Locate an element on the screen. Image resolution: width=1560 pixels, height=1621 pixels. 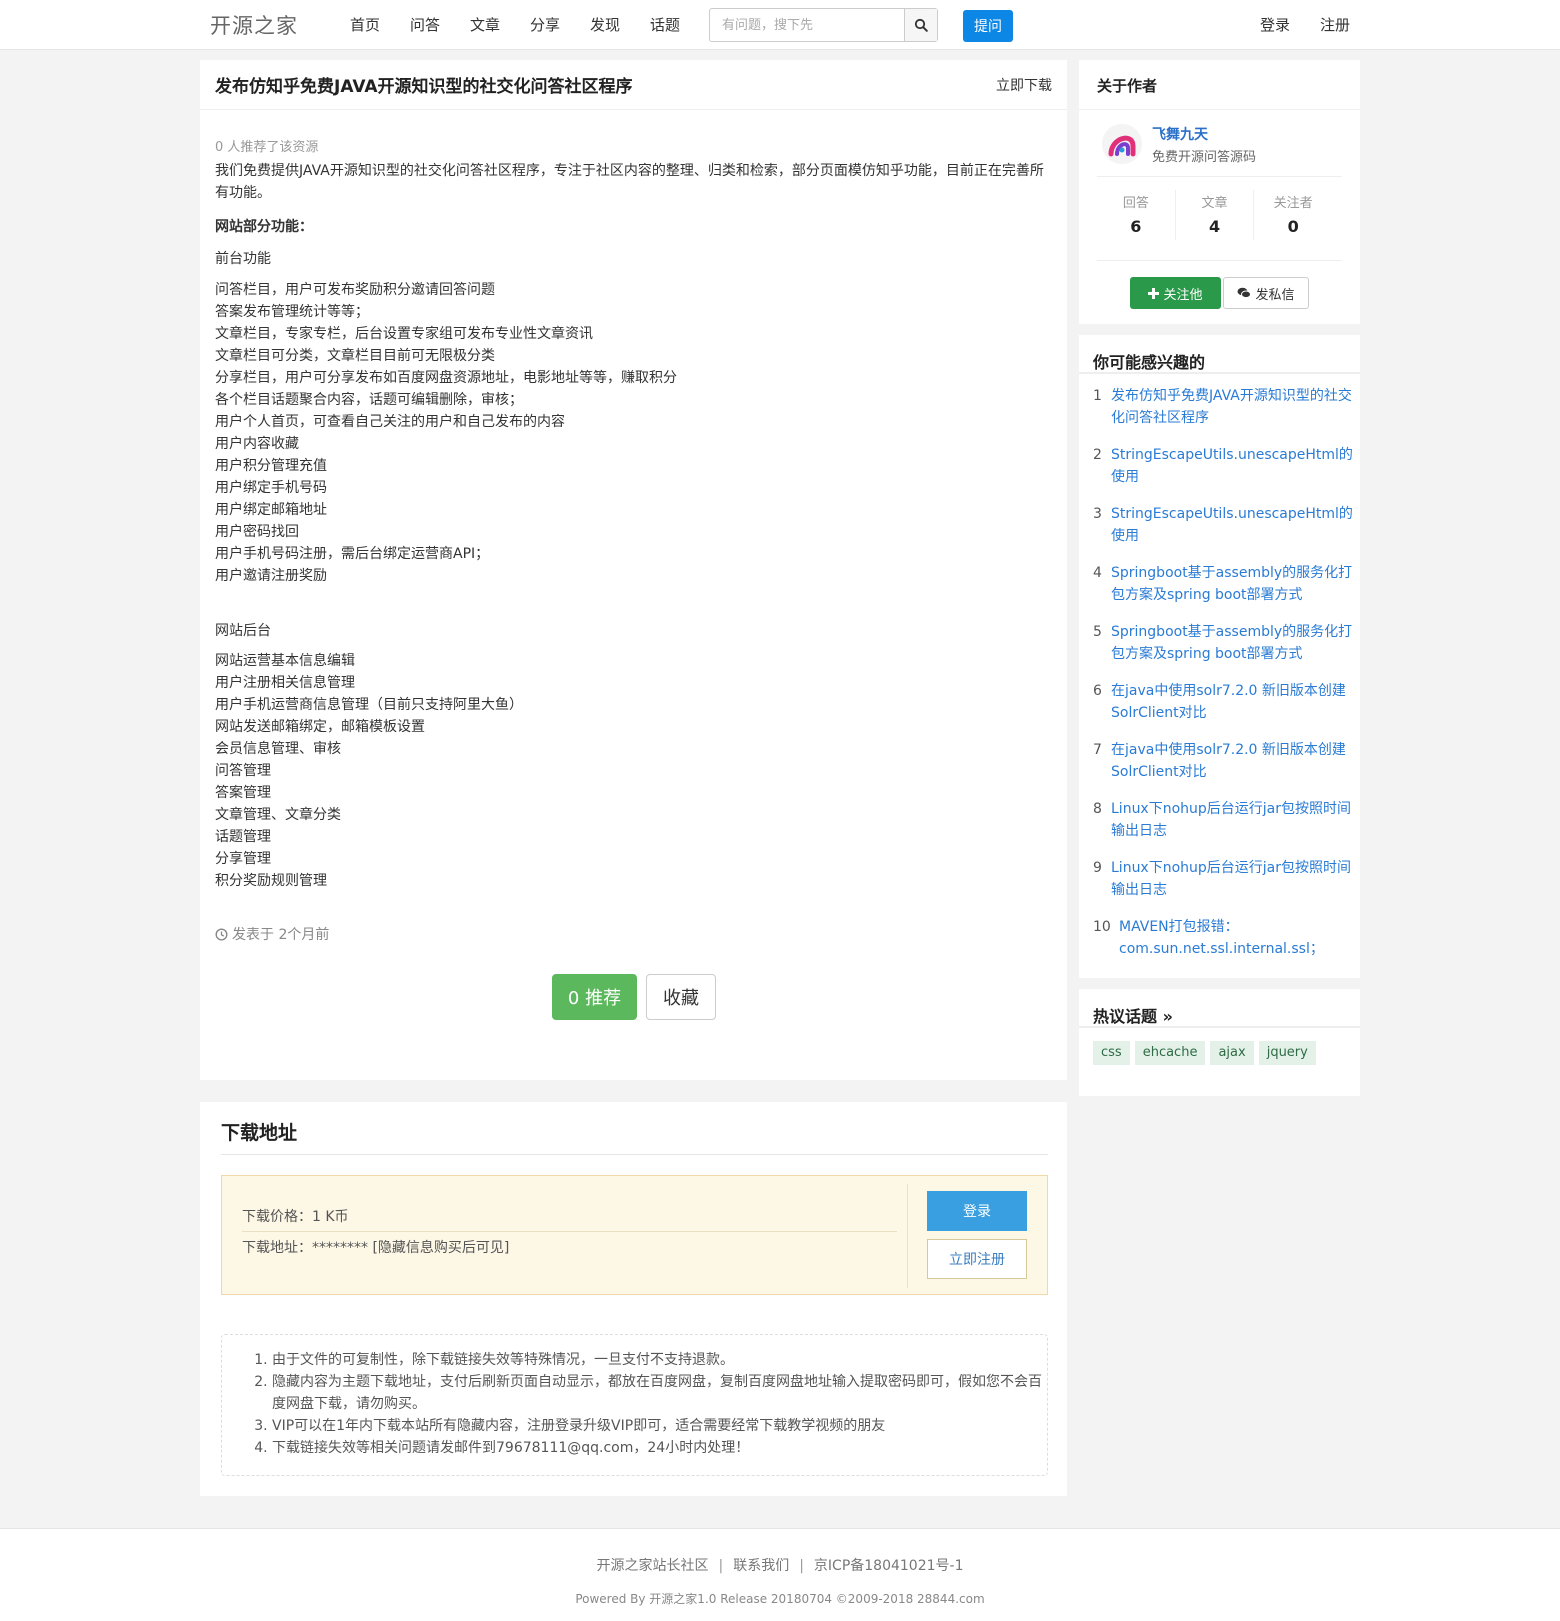
topic-tag: css is located at coordinates (1111, 1053).